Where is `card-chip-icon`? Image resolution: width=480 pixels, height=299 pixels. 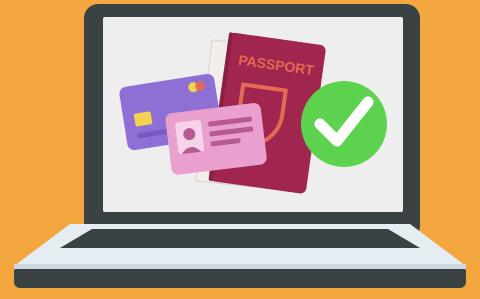
card-chip-icon is located at coordinates (143, 119).